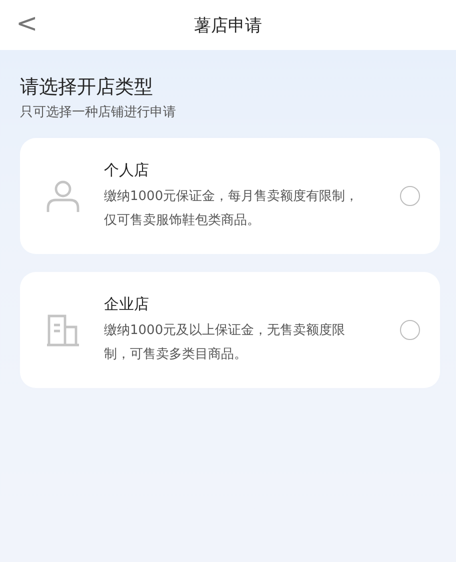 Image resolution: width=456 pixels, height=562 pixels. I want to click on shop-type-description: 缴纳1000元保证金，每月售卖额度有限制，仅可售卖服饰鞋包类商品。, so click(232, 209).